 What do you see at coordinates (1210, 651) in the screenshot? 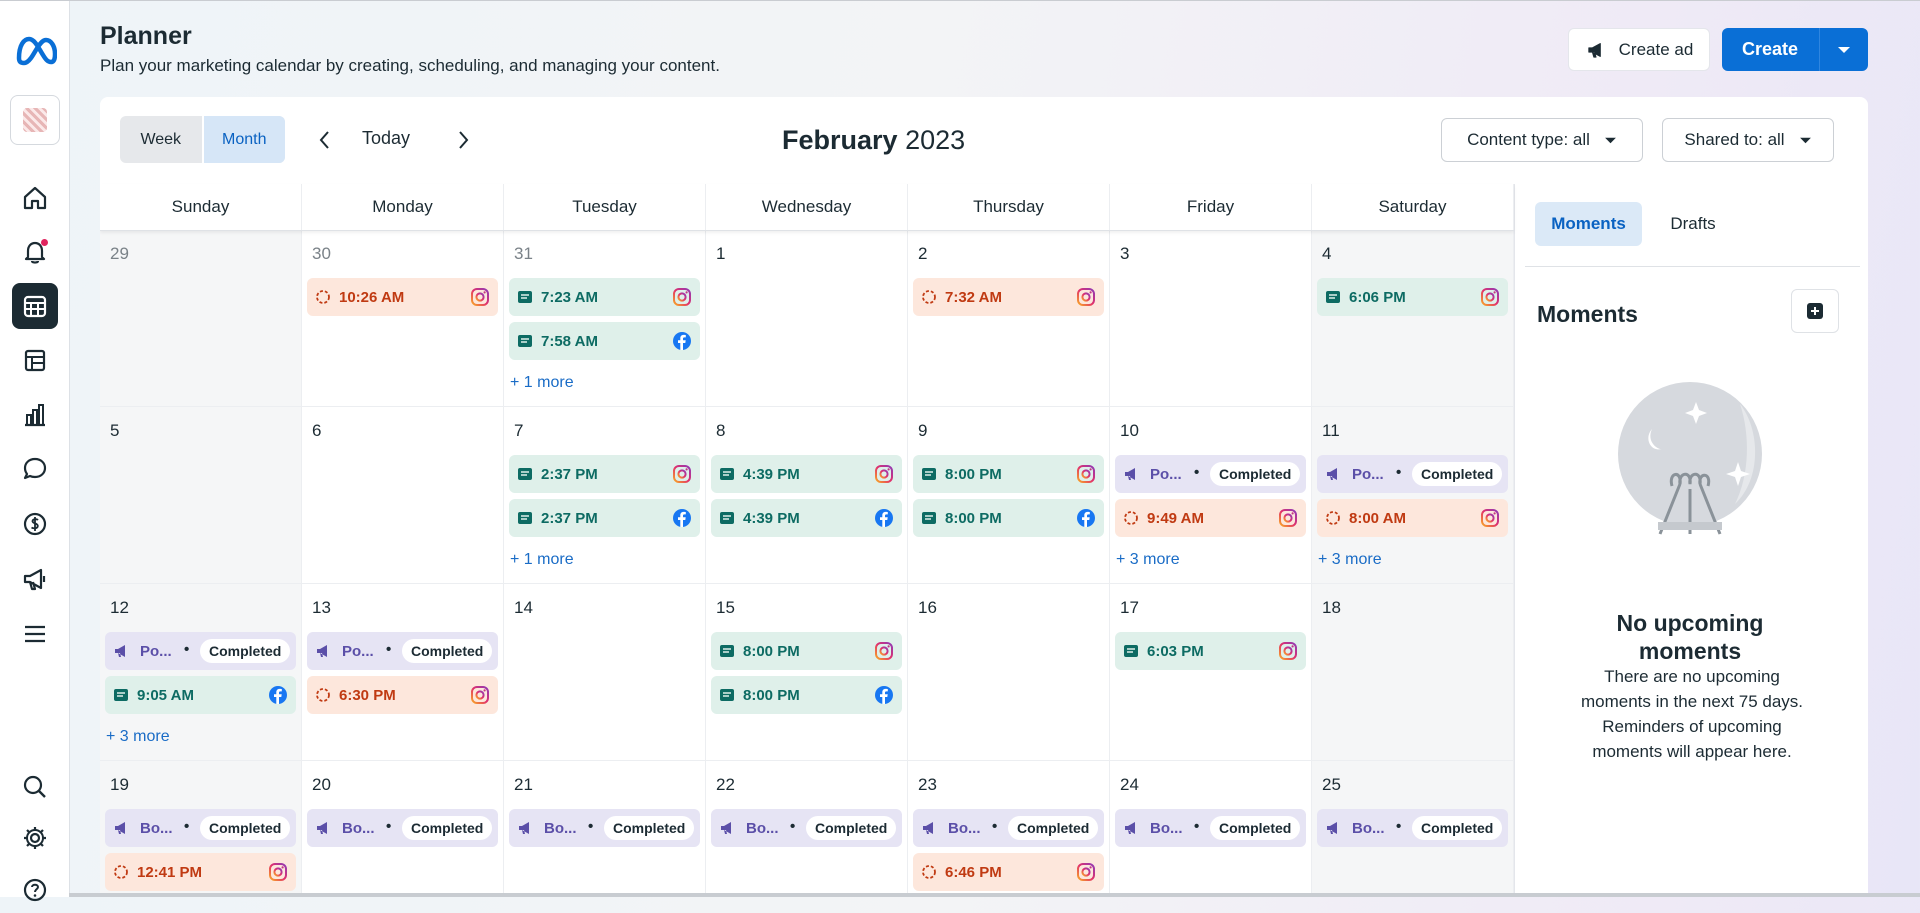
I see `scheduled-post-chip: 6:03 PM` at bounding box center [1210, 651].